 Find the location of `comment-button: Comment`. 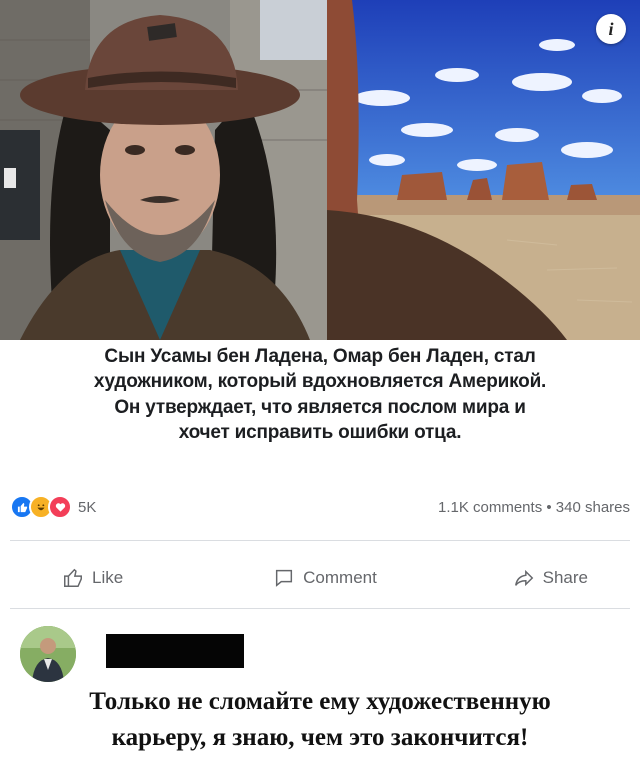

comment-button: Comment is located at coordinates (324, 578).